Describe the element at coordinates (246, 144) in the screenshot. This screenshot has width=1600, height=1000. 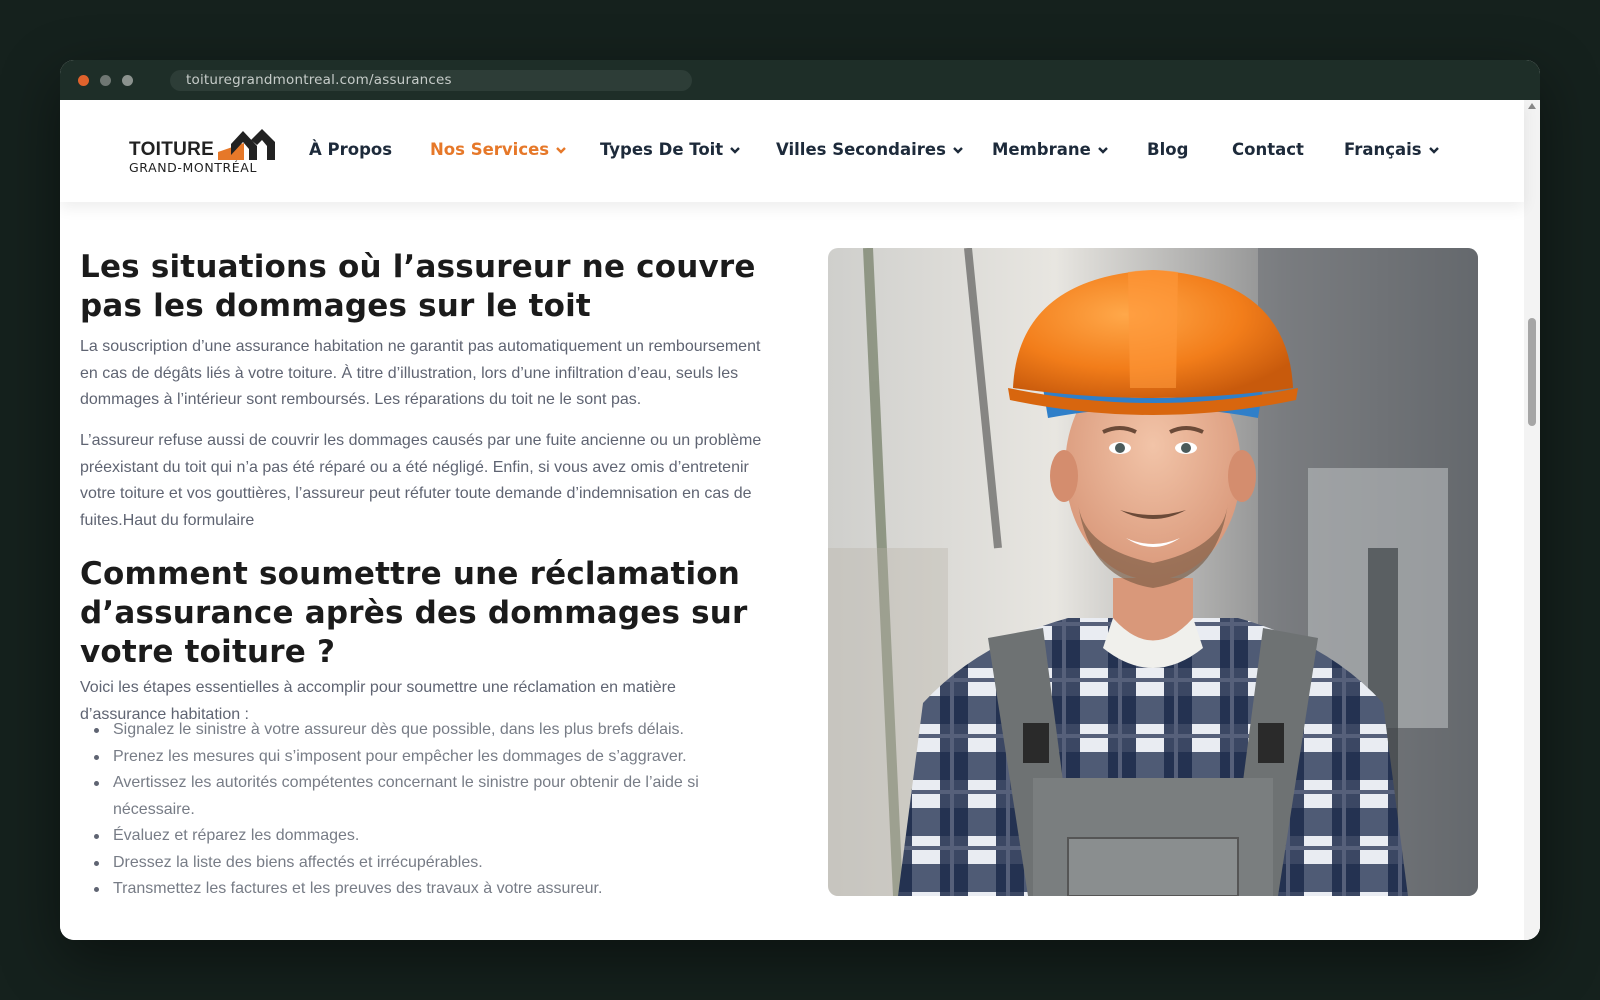
I see `roof-logo-icon` at that location.